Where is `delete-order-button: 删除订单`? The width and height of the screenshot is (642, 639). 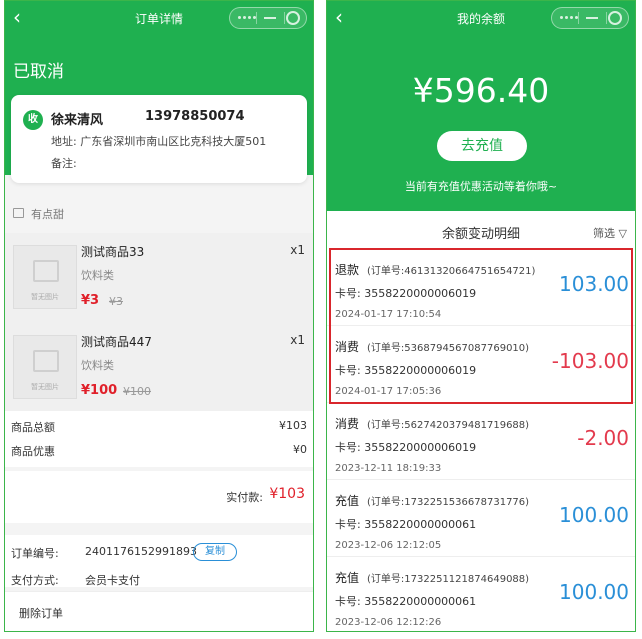 delete-order-button: 删除订单 is located at coordinates (41, 613).